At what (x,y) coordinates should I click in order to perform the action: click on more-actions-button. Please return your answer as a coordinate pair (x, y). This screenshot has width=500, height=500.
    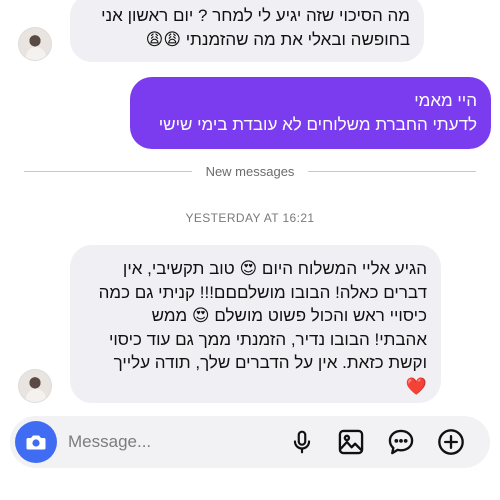
    Looking at the image, I should click on (451, 442).